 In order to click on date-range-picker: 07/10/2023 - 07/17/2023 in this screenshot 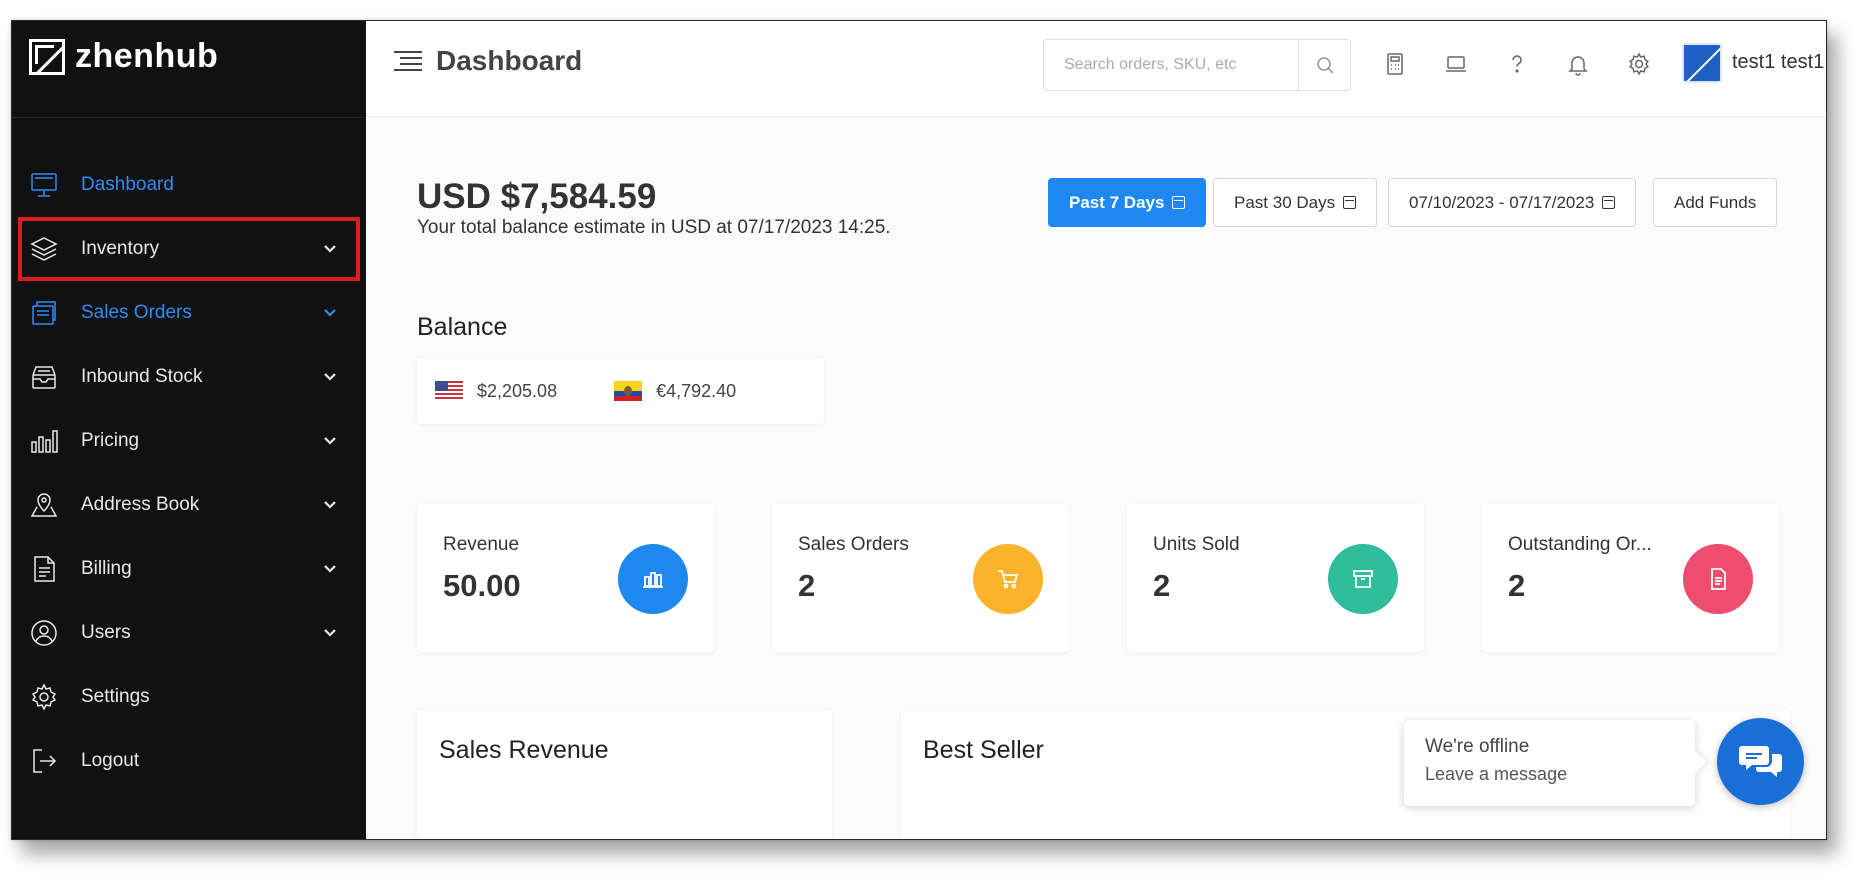, I will do `click(1512, 202)`.